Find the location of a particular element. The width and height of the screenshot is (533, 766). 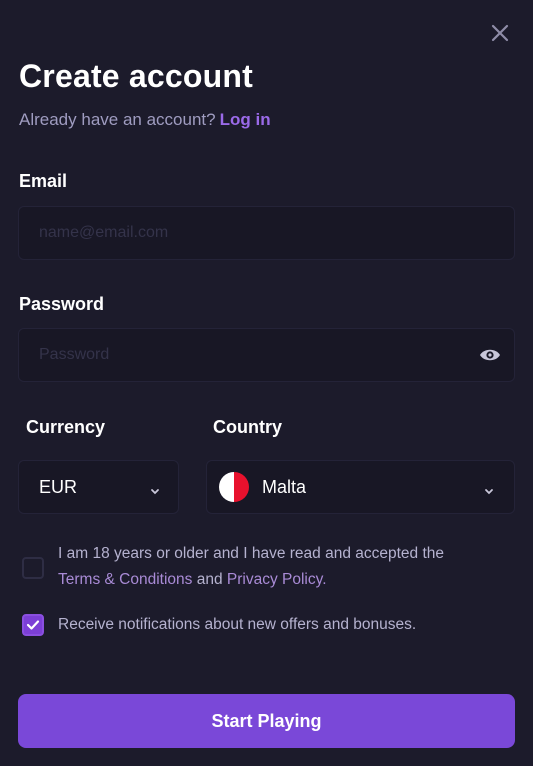

close-icon is located at coordinates (500, 33).